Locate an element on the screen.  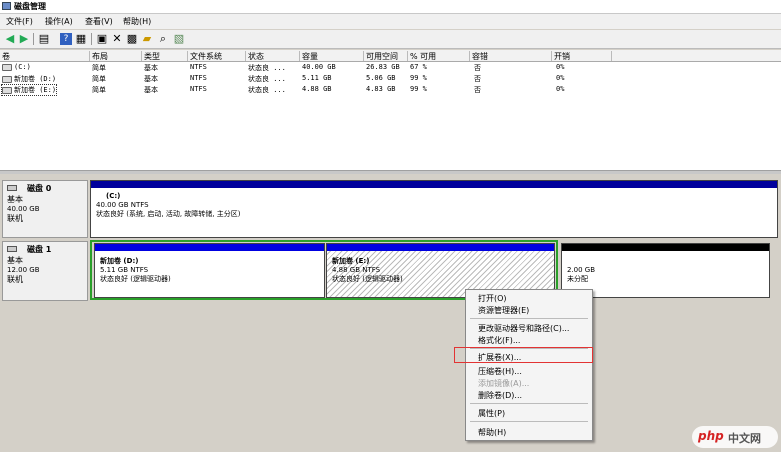
volume-pct-free: 67 % is located at coordinates (418, 67).